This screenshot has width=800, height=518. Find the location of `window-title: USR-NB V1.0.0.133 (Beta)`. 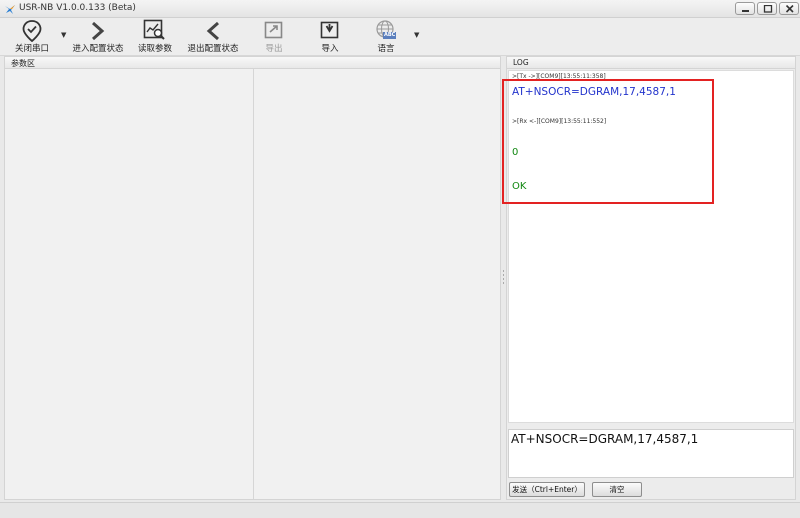

window-title: USR-NB V1.0.0.133 (Beta) is located at coordinates (77, 8).